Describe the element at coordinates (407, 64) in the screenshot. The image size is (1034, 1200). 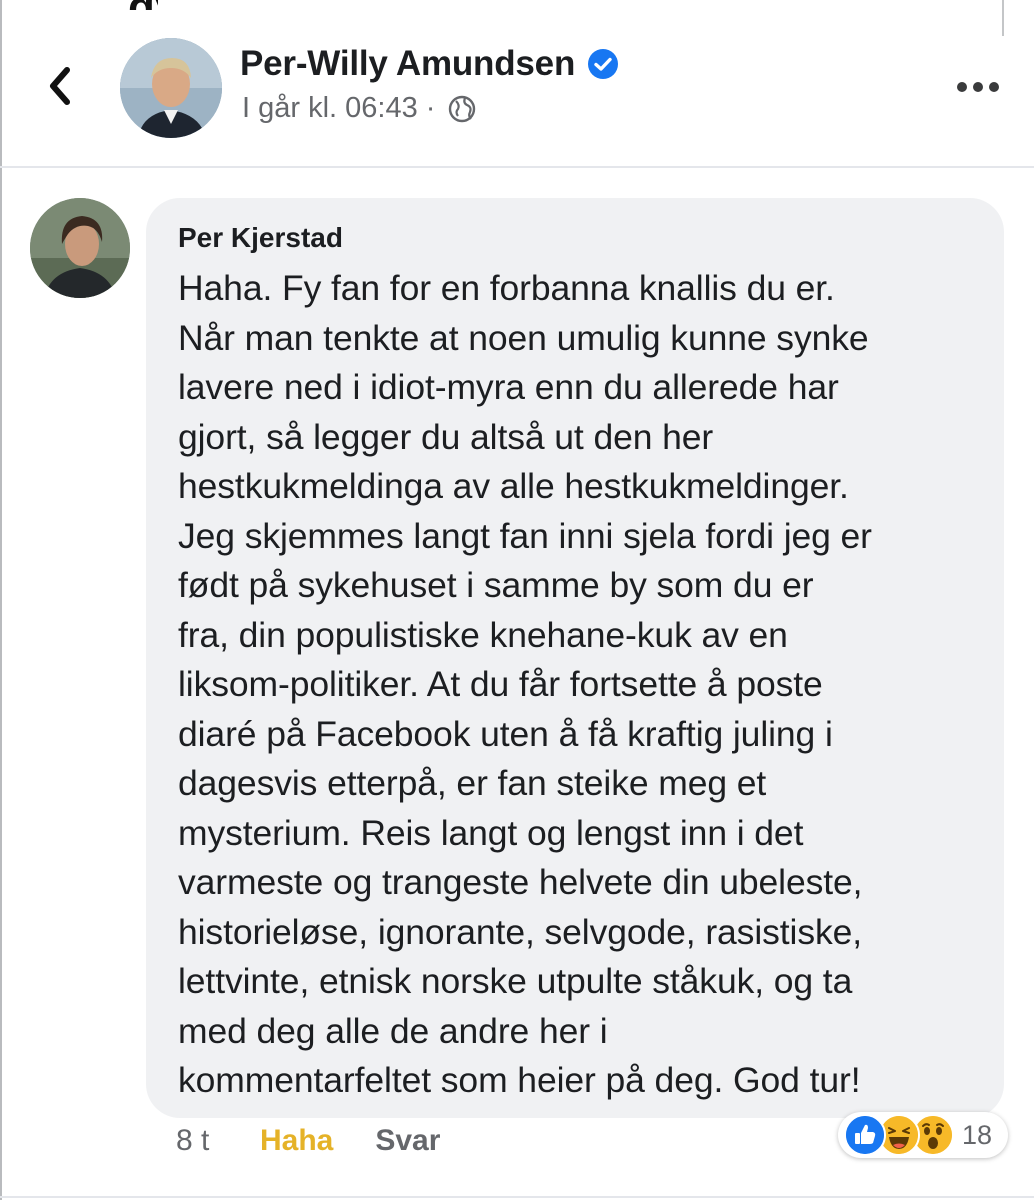
I see `author-name: Per-Willy Amundsen` at that location.